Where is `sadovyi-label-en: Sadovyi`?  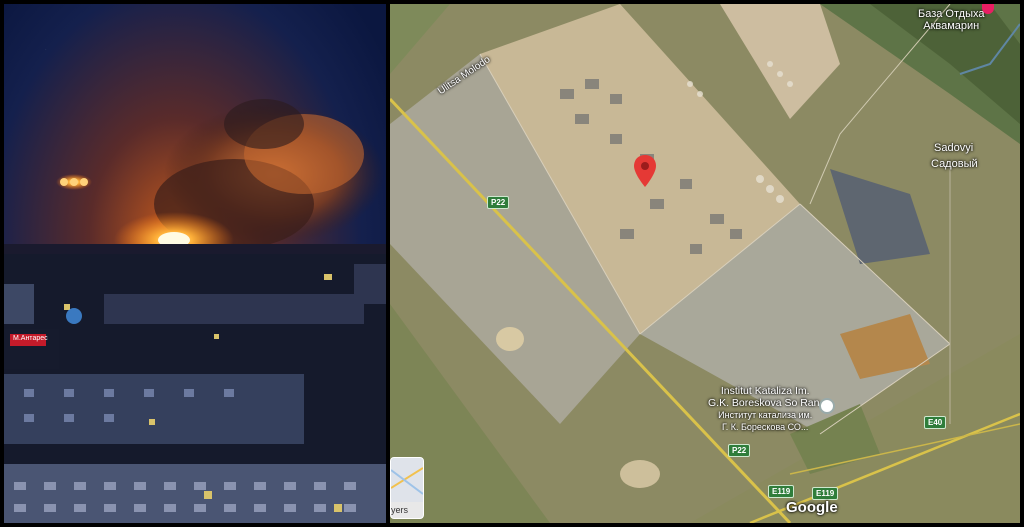 sadovyi-label-en: Sadovyi is located at coordinates (953, 148).